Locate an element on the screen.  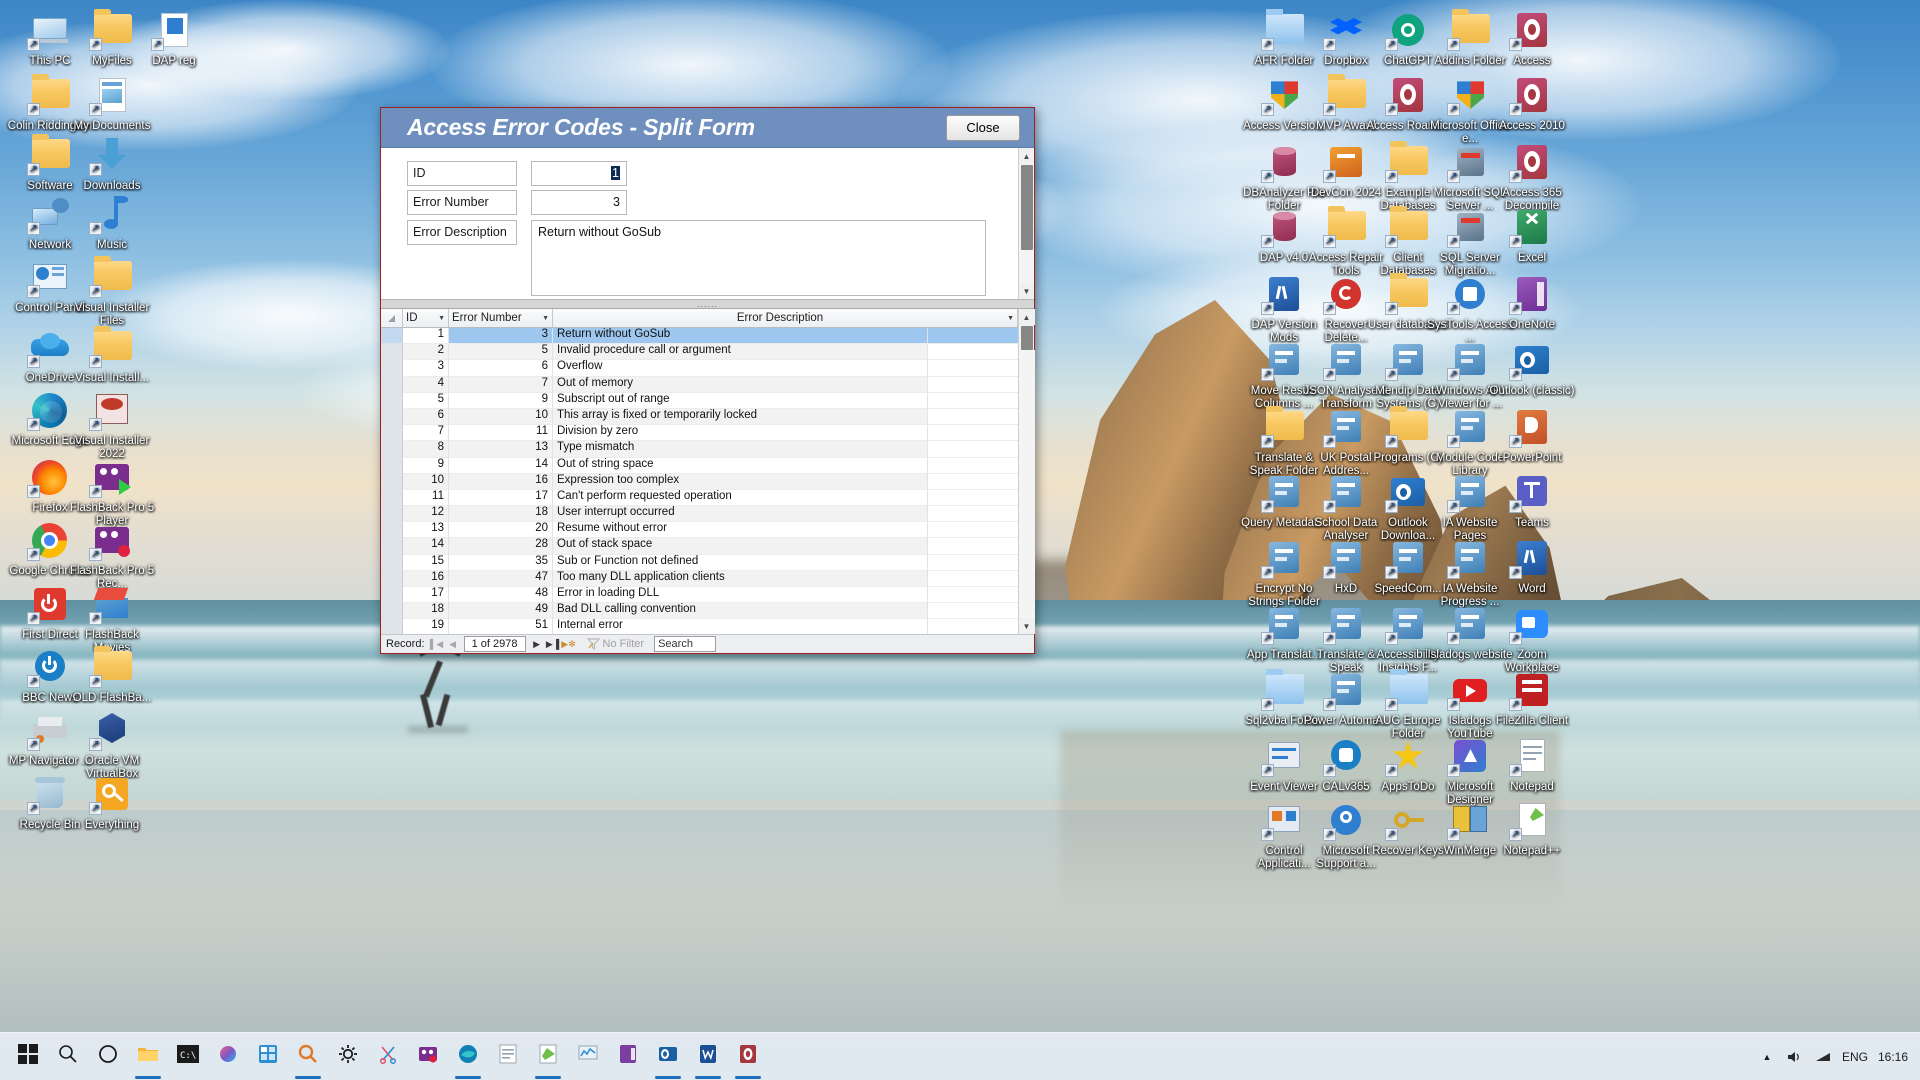
column-header-error-number: Error Number ▼ is located at coordinates (501, 318).